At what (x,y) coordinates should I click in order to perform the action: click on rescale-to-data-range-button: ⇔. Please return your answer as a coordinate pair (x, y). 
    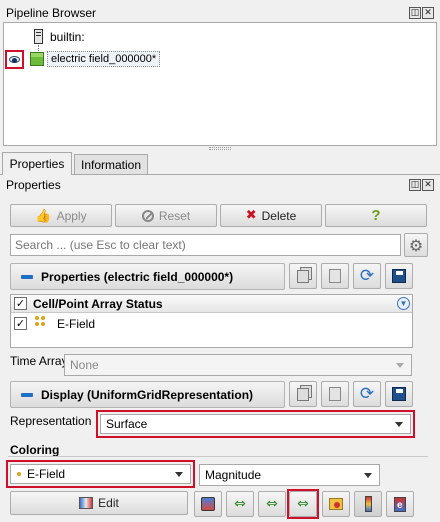
    Looking at the image, I should click on (240, 504).